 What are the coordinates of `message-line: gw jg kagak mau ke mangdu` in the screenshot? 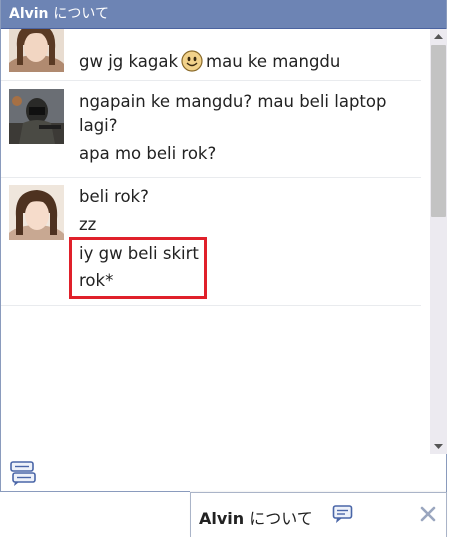 It's located at (210, 61).